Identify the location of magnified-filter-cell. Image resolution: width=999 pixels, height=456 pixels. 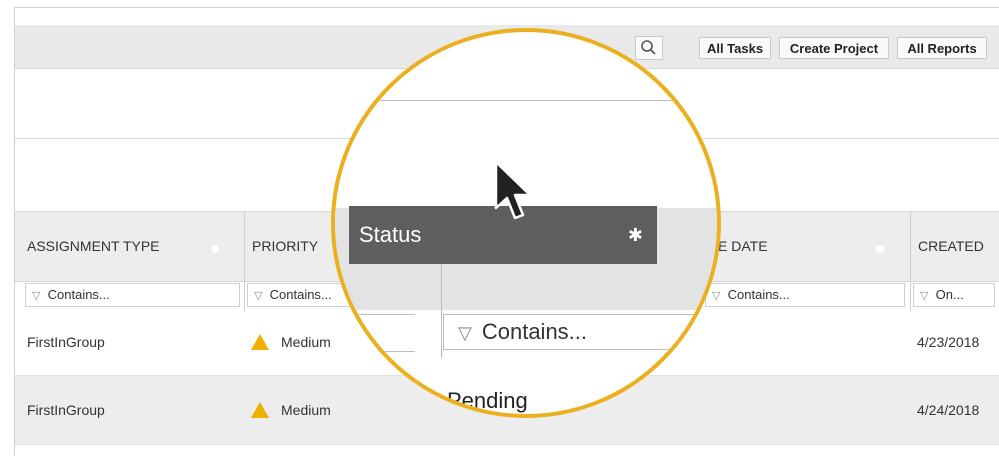
(375, 333).